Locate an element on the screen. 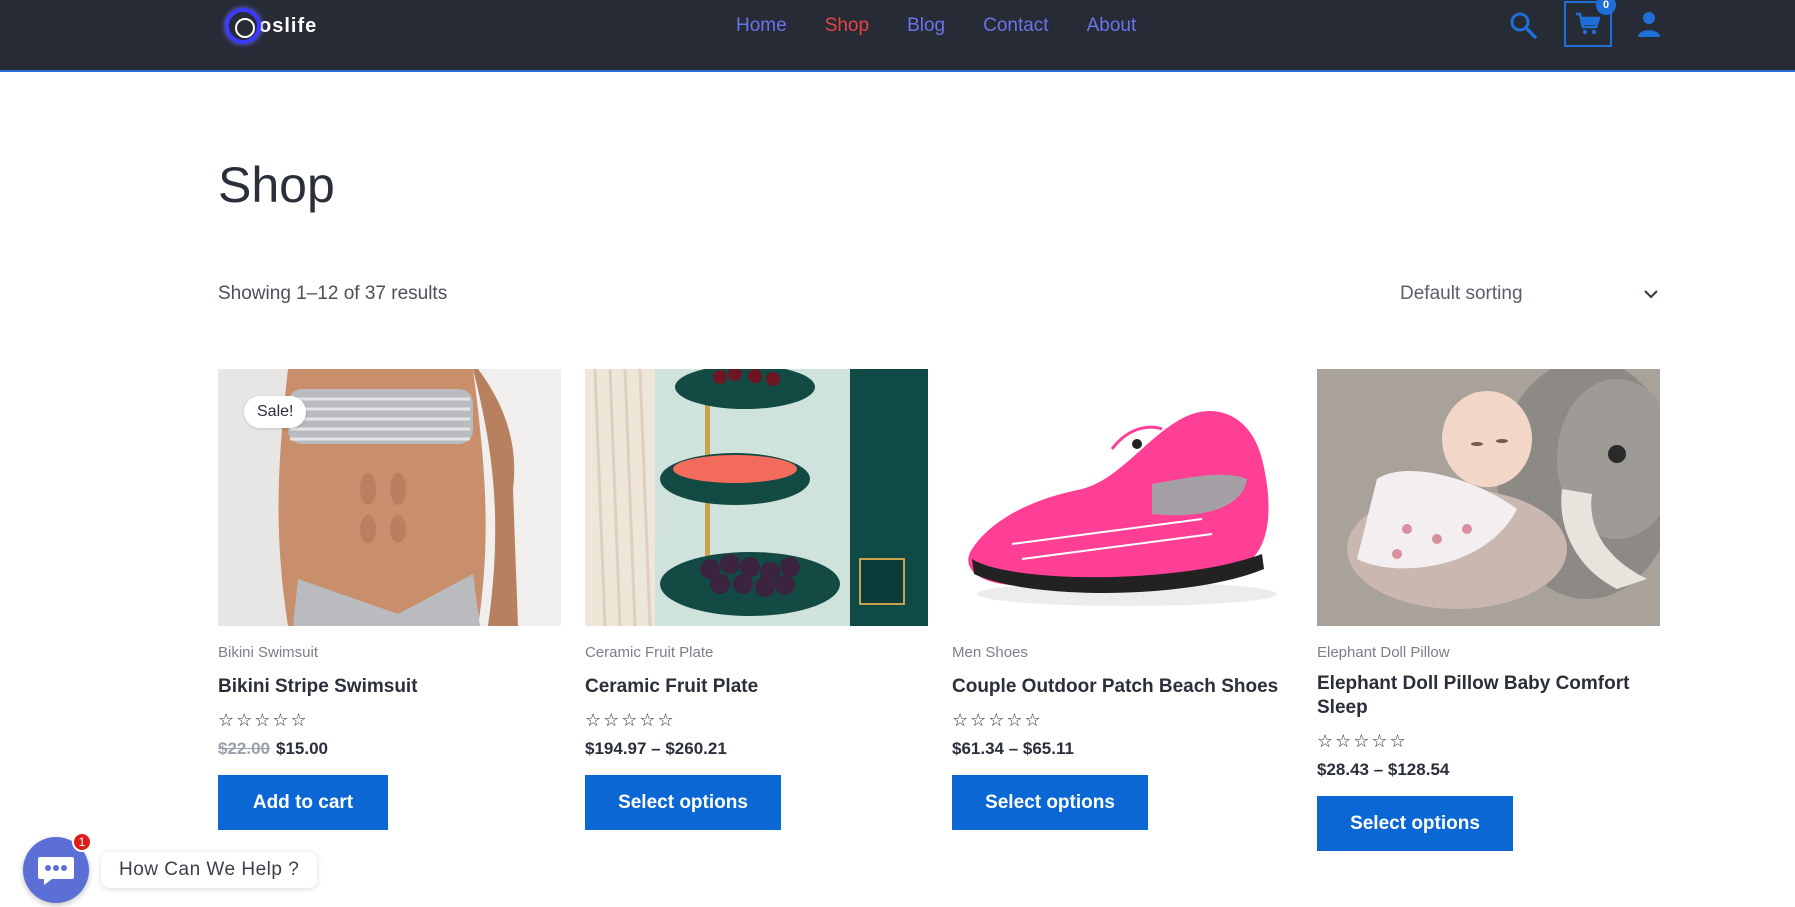 The image size is (1795, 907). result-count: Showing 1–12 of 37 results is located at coordinates (333, 293).